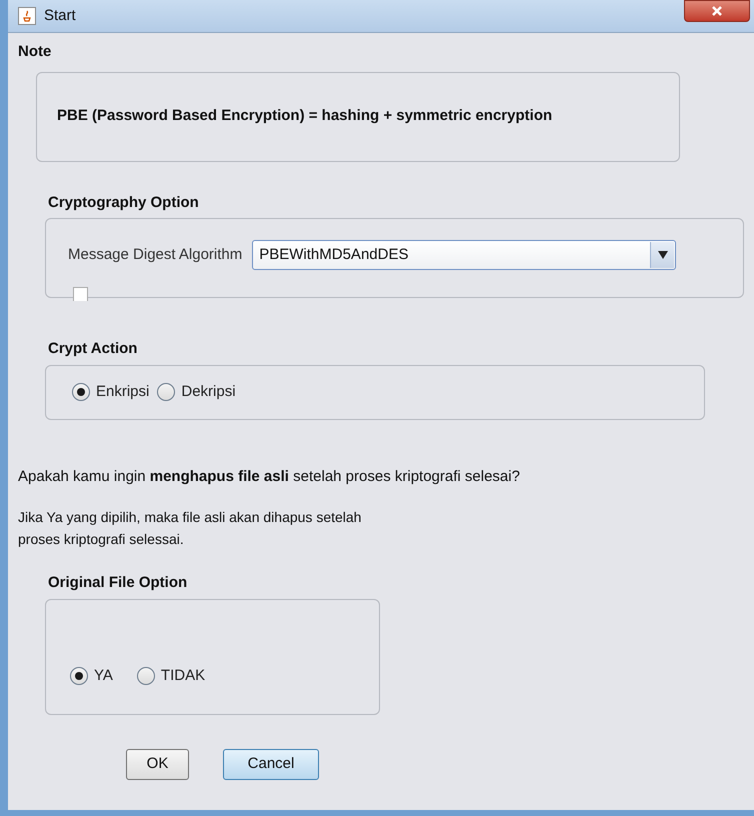 This screenshot has width=754, height=816. What do you see at coordinates (80, 294) in the screenshot?
I see `small-square-icon` at bounding box center [80, 294].